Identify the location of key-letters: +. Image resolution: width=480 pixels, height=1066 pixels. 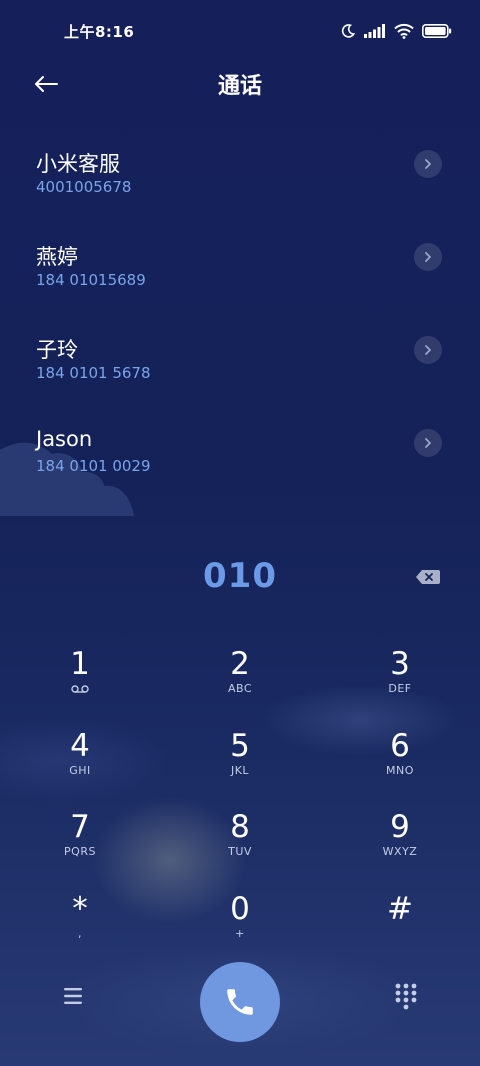
(240, 933).